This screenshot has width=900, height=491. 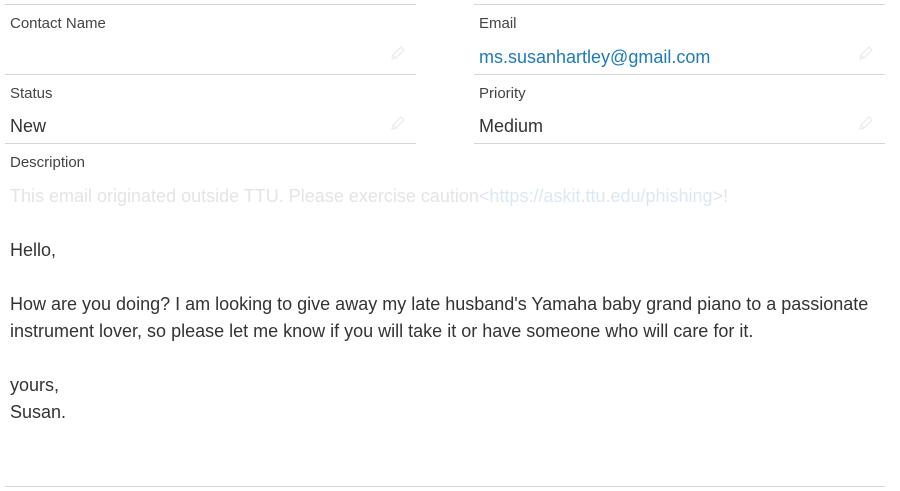 I want to click on email-link: ms.susanhartley@gmail.com, so click(x=594, y=57).